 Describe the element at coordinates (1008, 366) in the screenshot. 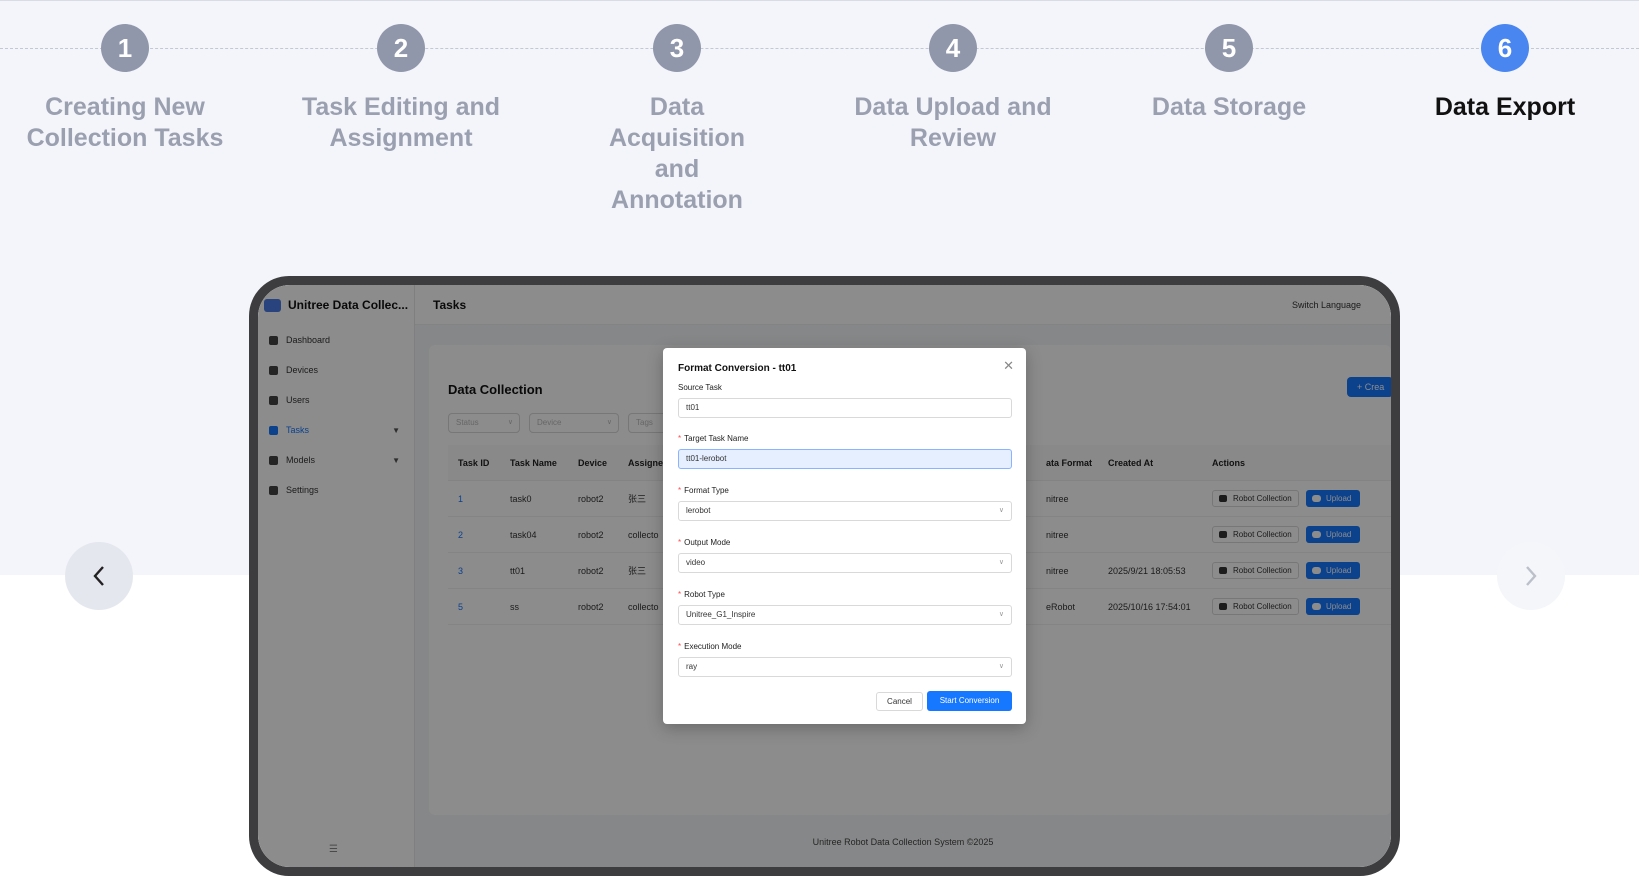

I see `close-icon: ✕` at that location.